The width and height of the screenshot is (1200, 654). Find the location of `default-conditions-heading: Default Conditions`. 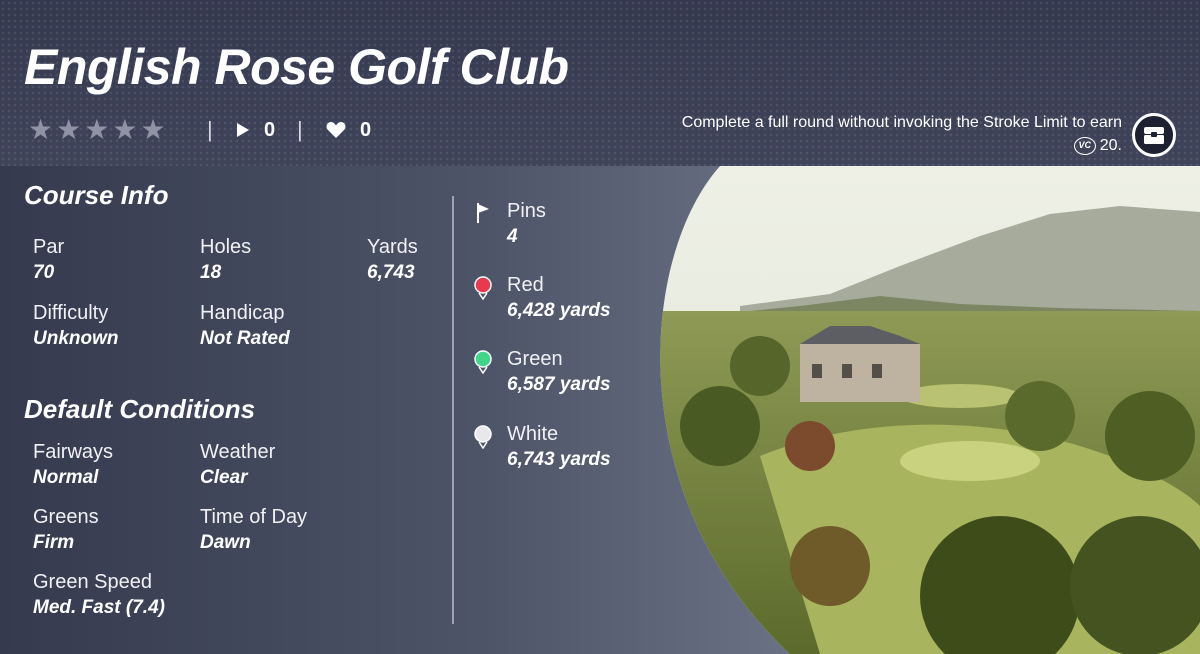

default-conditions-heading: Default Conditions is located at coordinates (140, 409).